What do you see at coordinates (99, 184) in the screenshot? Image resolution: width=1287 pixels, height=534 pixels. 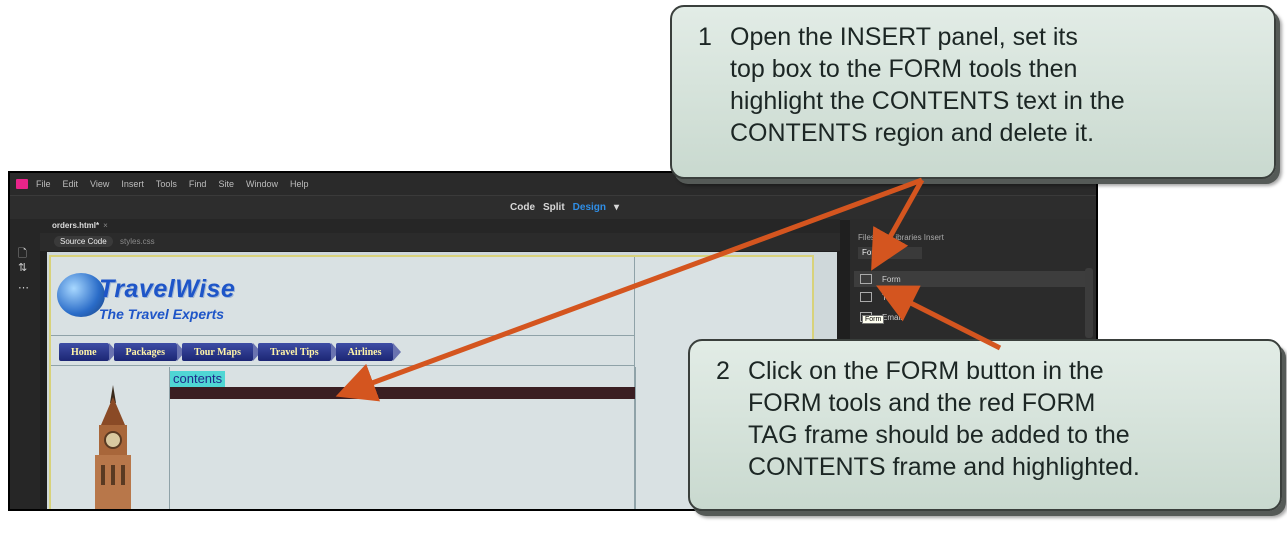 I see `menu-view: View` at bounding box center [99, 184].